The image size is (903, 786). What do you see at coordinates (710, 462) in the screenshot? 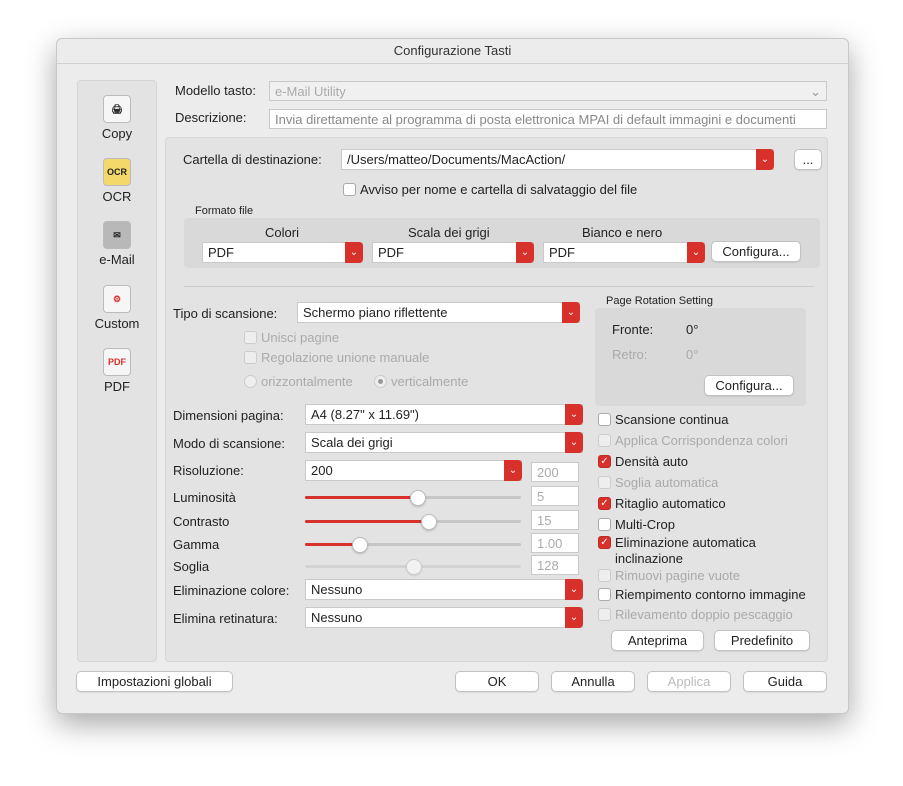
I see `option-checkbox: ✓ Densità auto` at bounding box center [710, 462].